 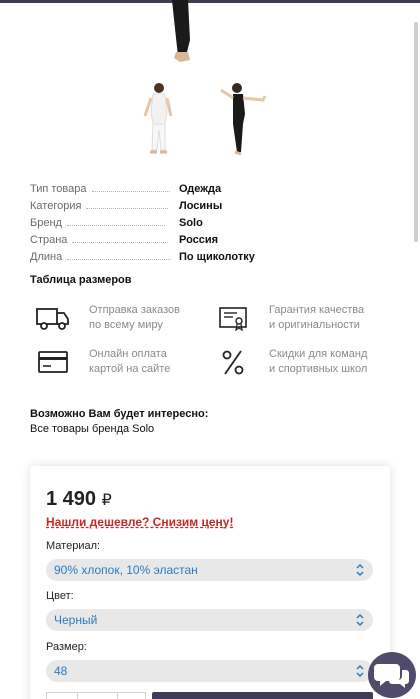 What do you see at coordinates (126, 570) in the screenshot?
I see `material-selected-value: 90% хлопок, 10% эластан` at bounding box center [126, 570].